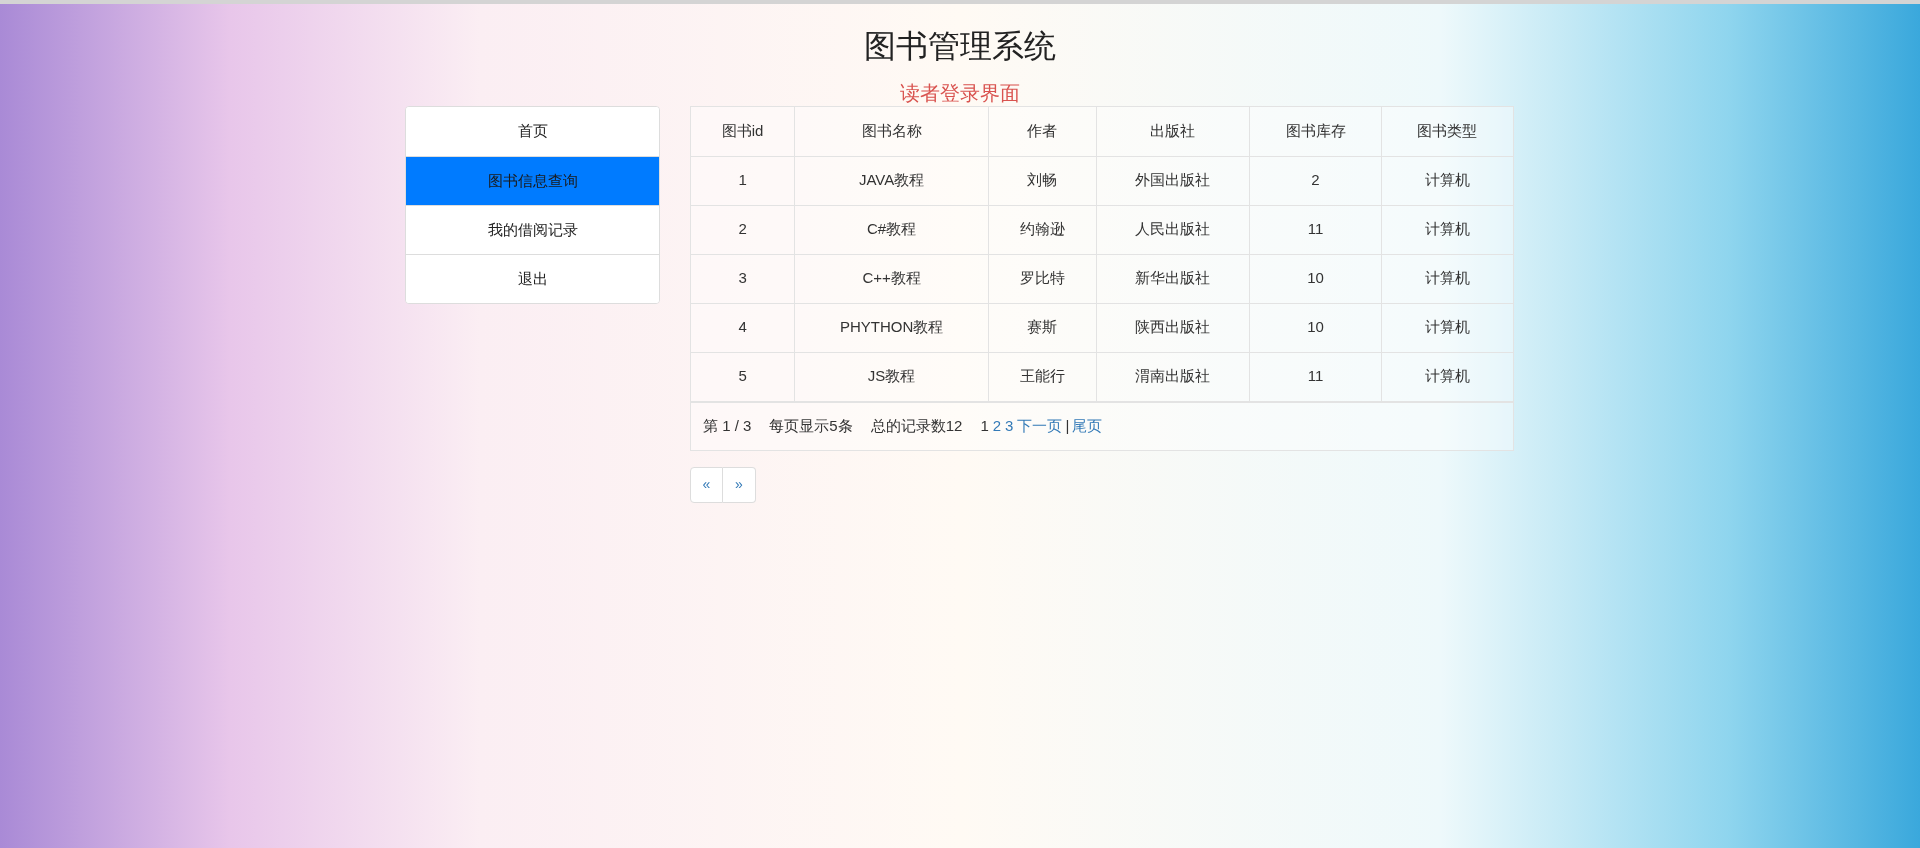 Image resolution: width=1920 pixels, height=848 pixels. I want to click on column-header: 图书类型, so click(1447, 131).